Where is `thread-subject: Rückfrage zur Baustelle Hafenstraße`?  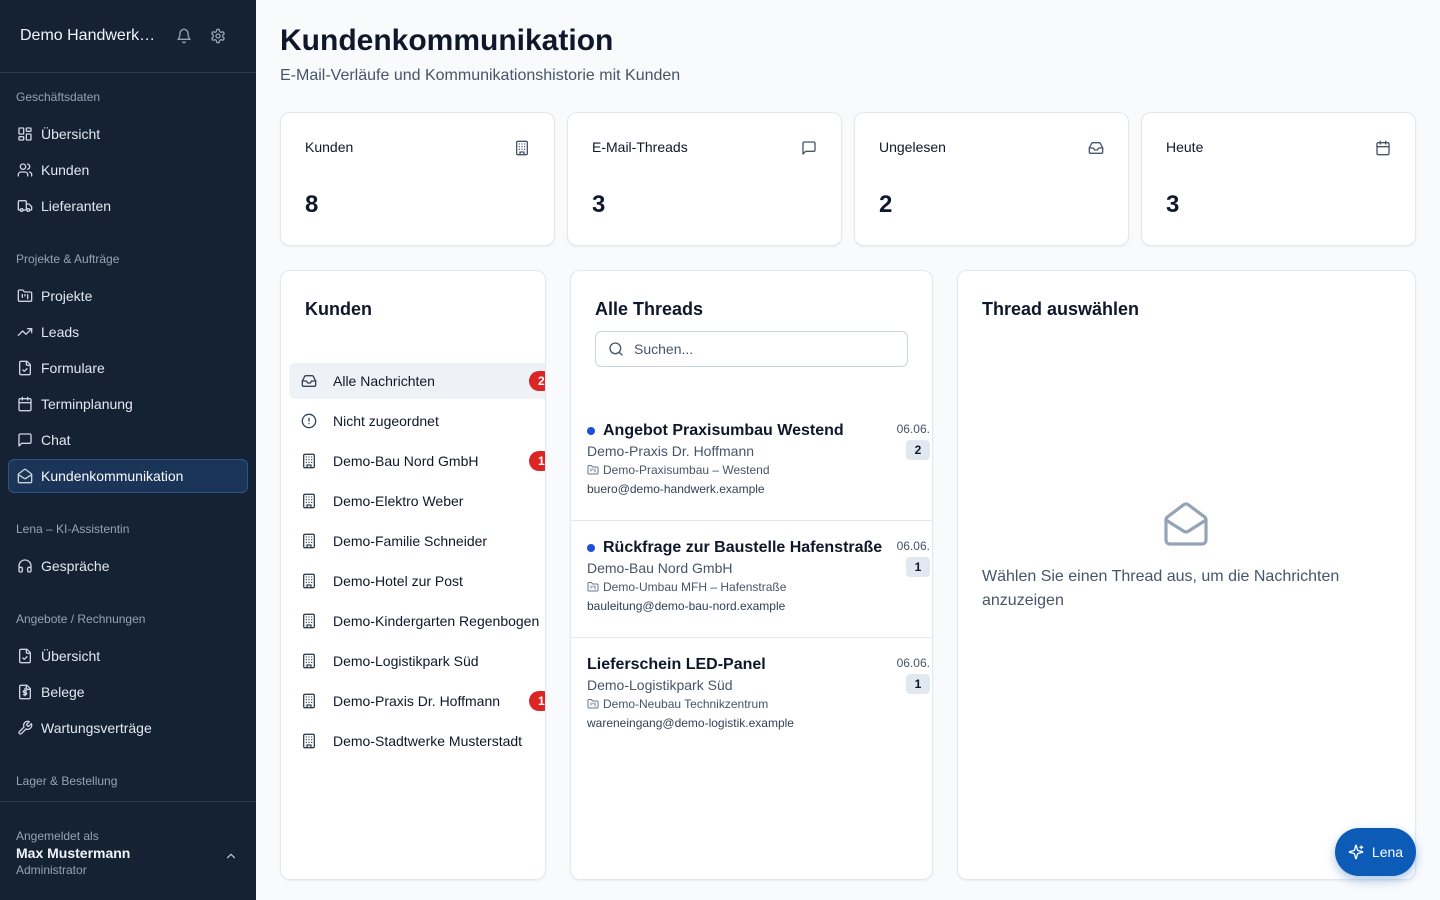 thread-subject: Rückfrage zur Baustelle Hafenstraße is located at coordinates (743, 547).